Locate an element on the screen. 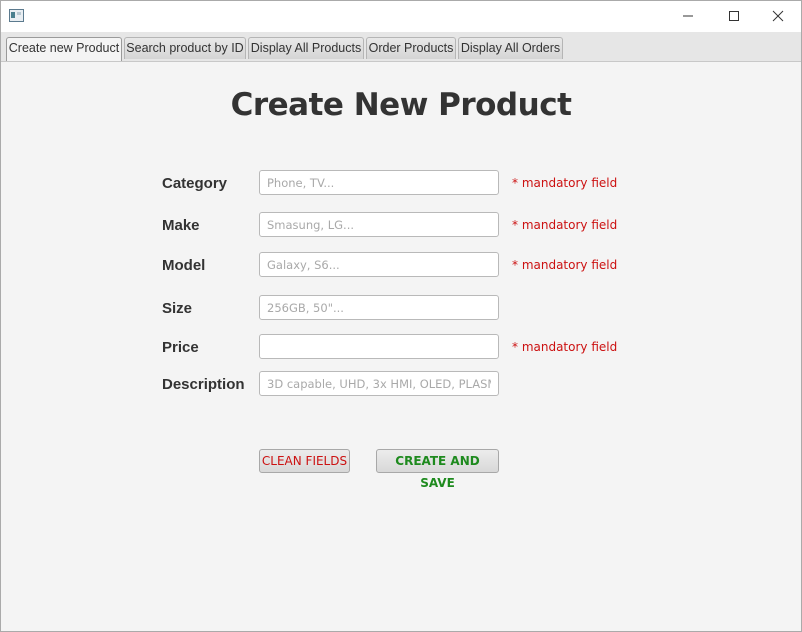  tab-search-product-by-id: Search product by ID is located at coordinates (185, 48).